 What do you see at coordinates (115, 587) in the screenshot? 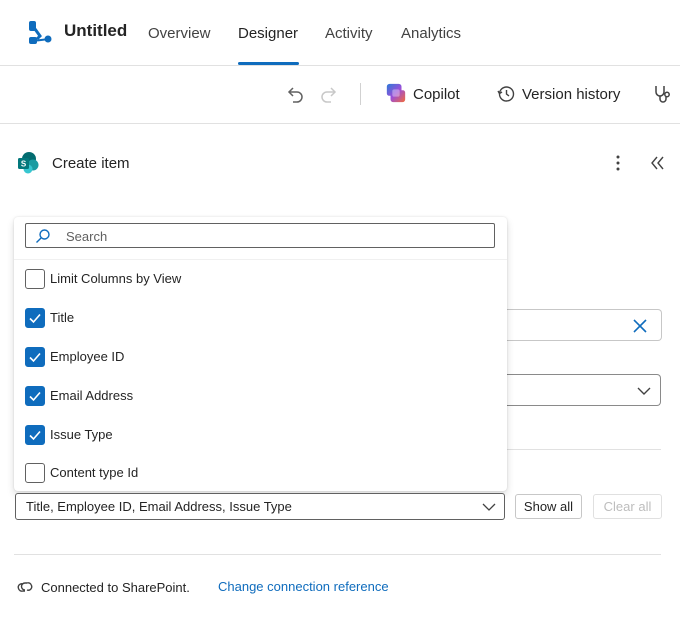
I see `connection-status-text: Connected to SharePoint.` at bounding box center [115, 587].